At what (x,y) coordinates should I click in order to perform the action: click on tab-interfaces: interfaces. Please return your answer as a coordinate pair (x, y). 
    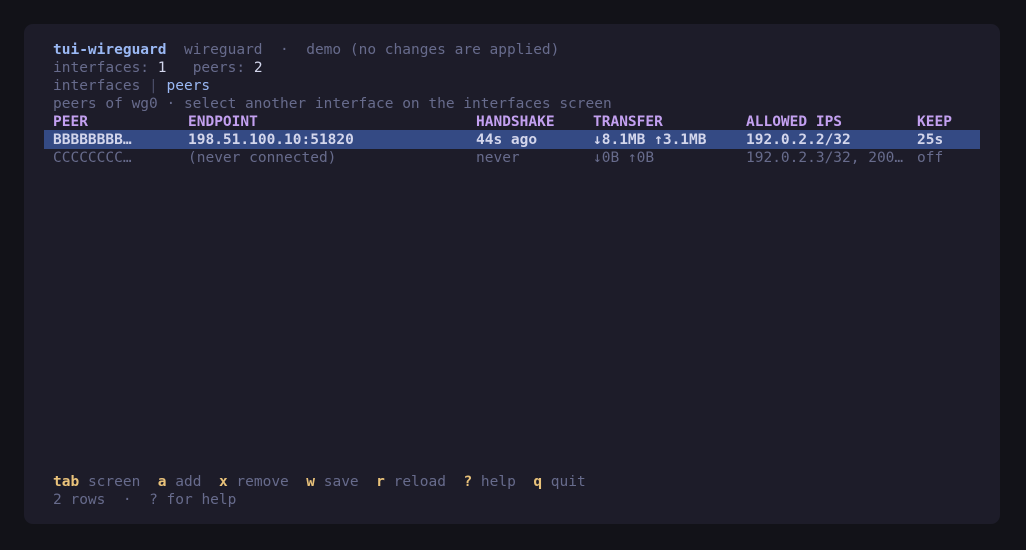
    Looking at the image, I should click on (96, 86).